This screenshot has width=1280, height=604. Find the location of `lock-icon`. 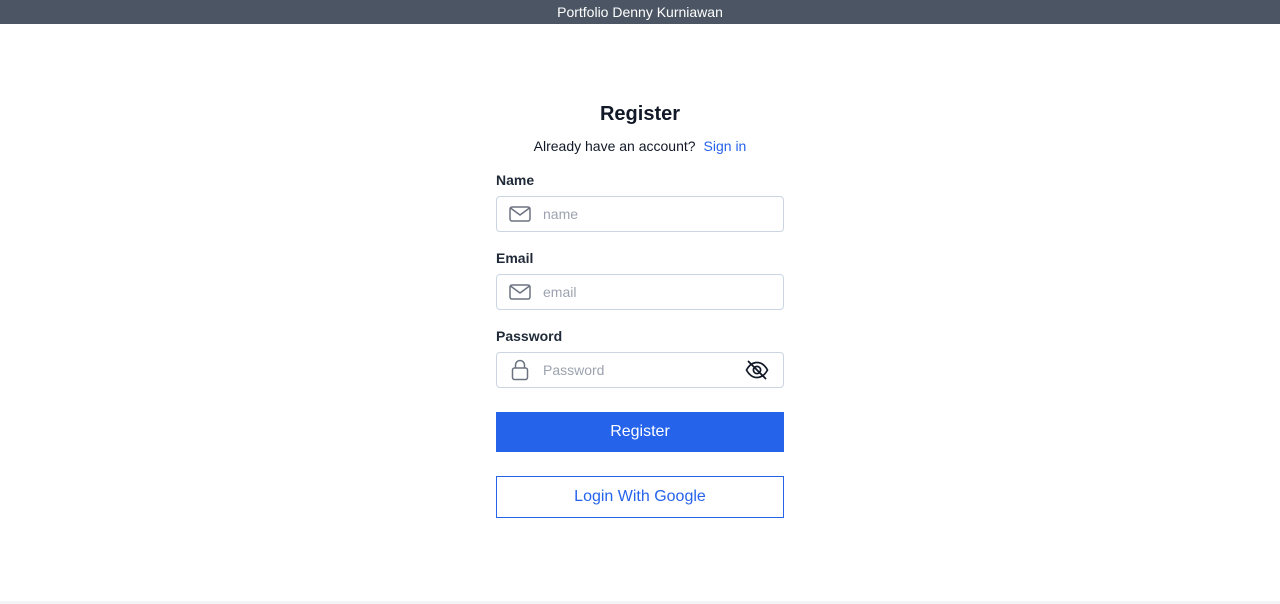

lock-icon is located at coordinates (520, 370).